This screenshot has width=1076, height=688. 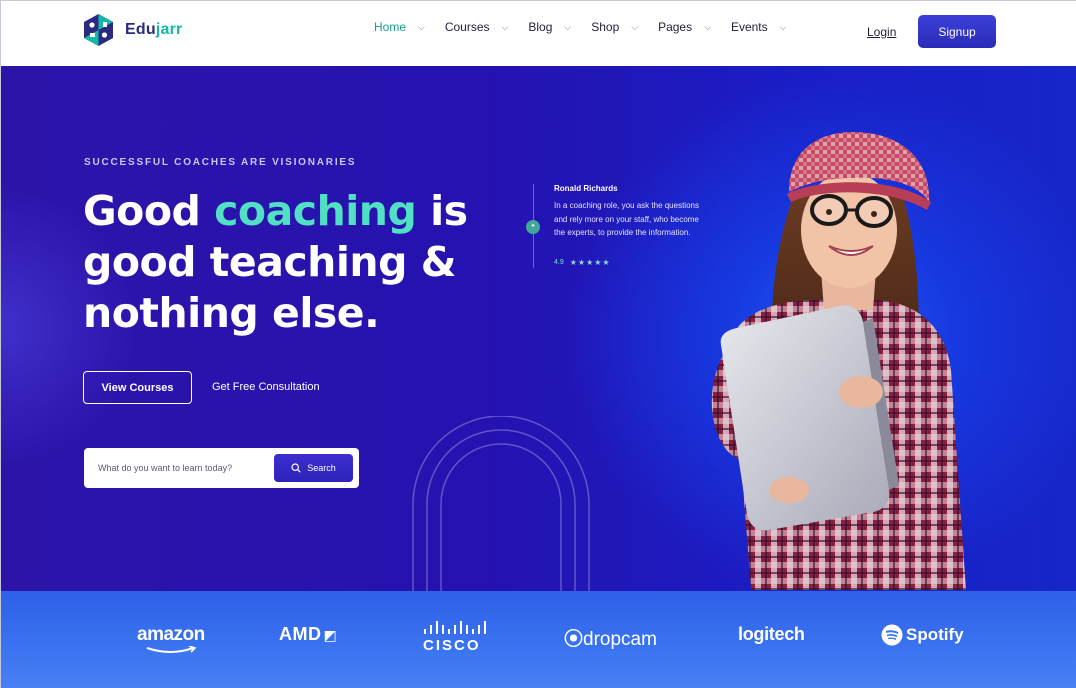 I want to click on search-button: Search, so click(x=313, y=468).